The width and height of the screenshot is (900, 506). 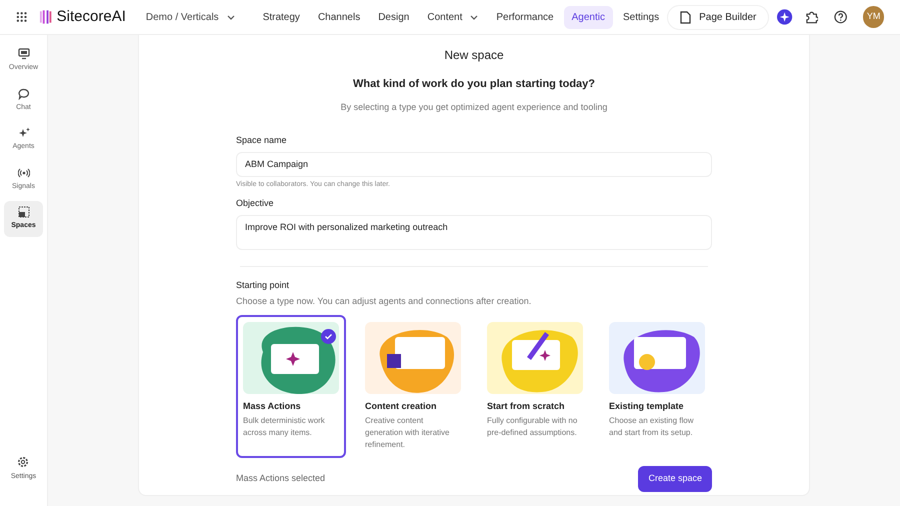 I want to click on sparkles-icon, so click(x=24, y=133).